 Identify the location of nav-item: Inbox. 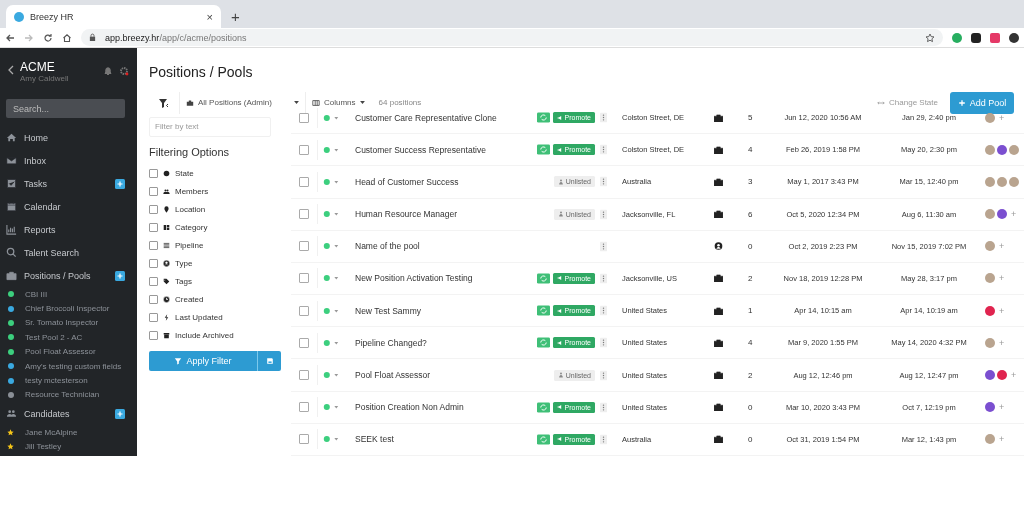
(74, 160).